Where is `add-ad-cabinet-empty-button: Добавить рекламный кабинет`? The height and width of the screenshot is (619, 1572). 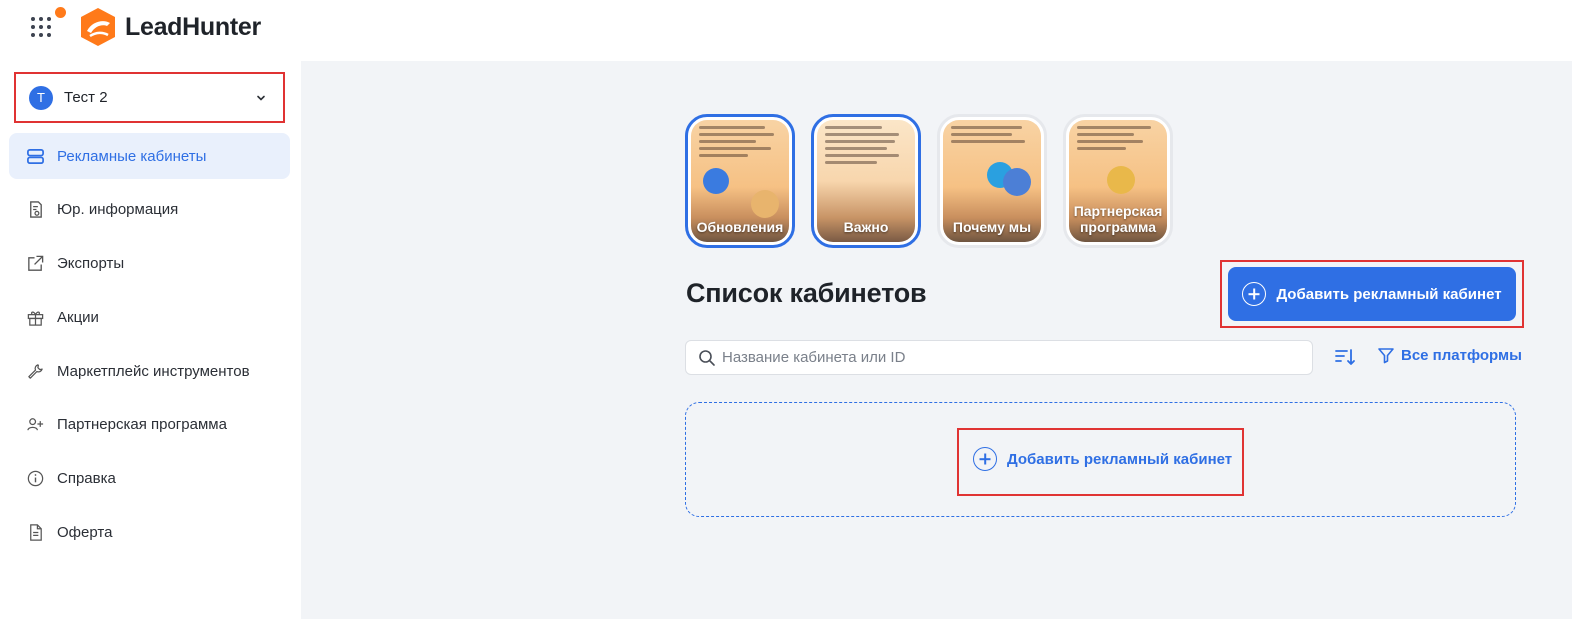
add-ad-cabinet-empty-button: Добавить рекламный кабинет is located at coordinates (1102, 459).